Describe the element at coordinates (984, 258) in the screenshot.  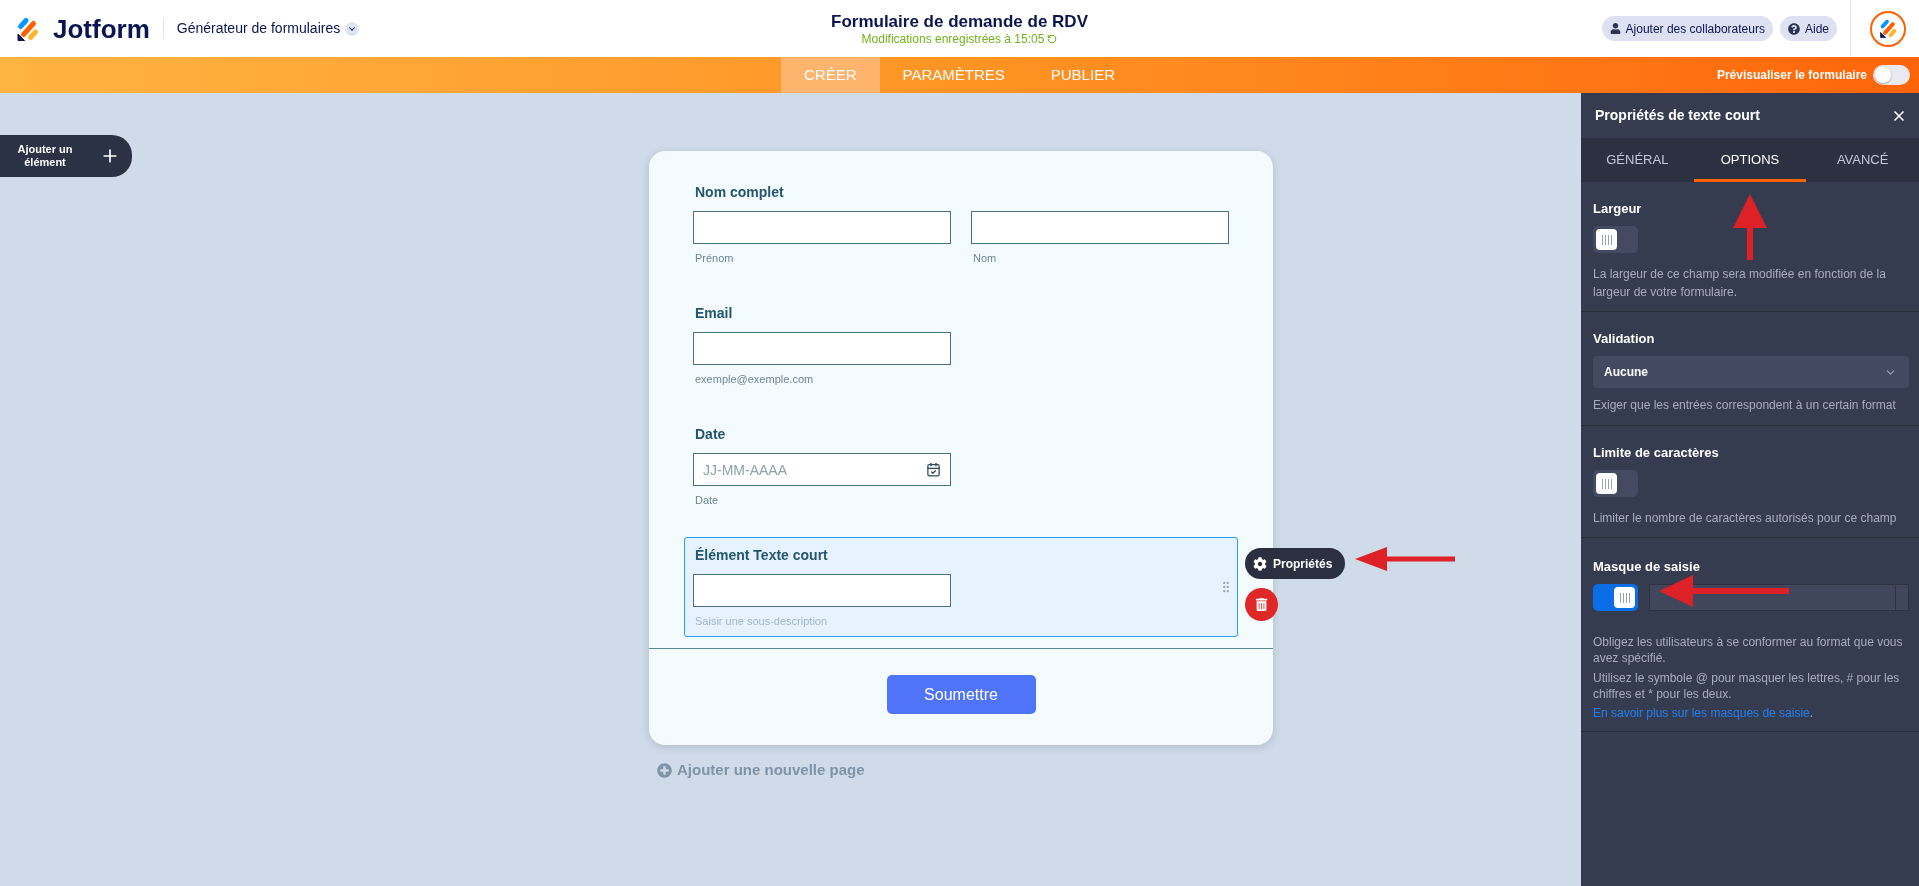
I see `field-sublabel: Nom` at that location.